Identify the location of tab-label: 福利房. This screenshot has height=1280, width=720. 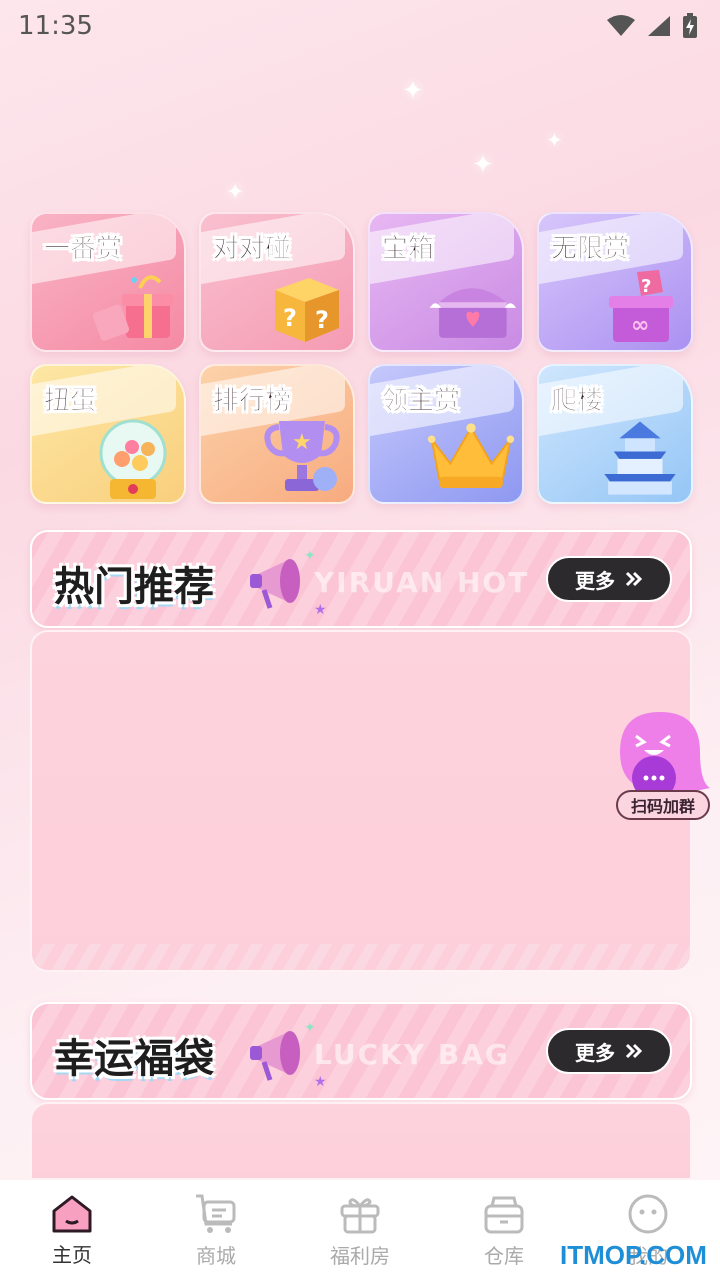
(360, 1255).